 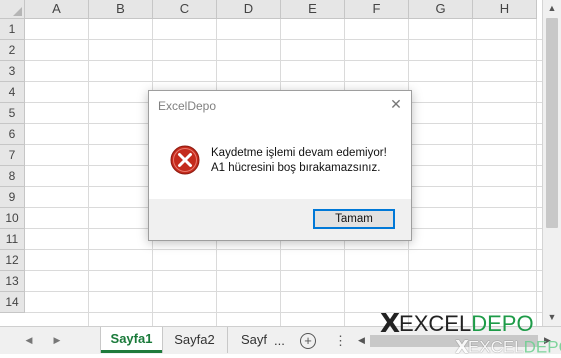 I want to click on error-icon, so click(x=185, y=160).